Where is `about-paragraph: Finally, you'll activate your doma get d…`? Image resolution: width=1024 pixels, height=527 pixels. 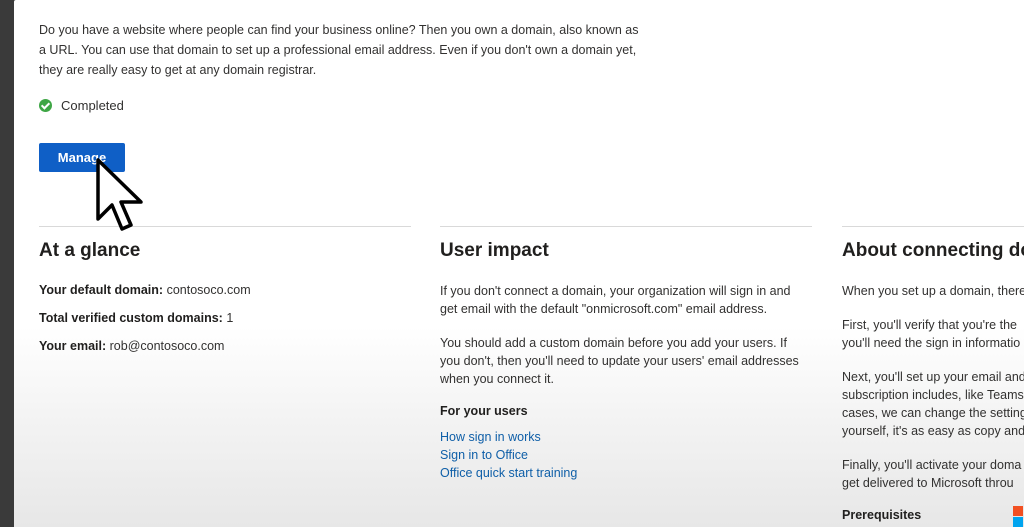
about-paragraph: Finally, you'll activate your doma get d… is located at coordinates (933, 474).